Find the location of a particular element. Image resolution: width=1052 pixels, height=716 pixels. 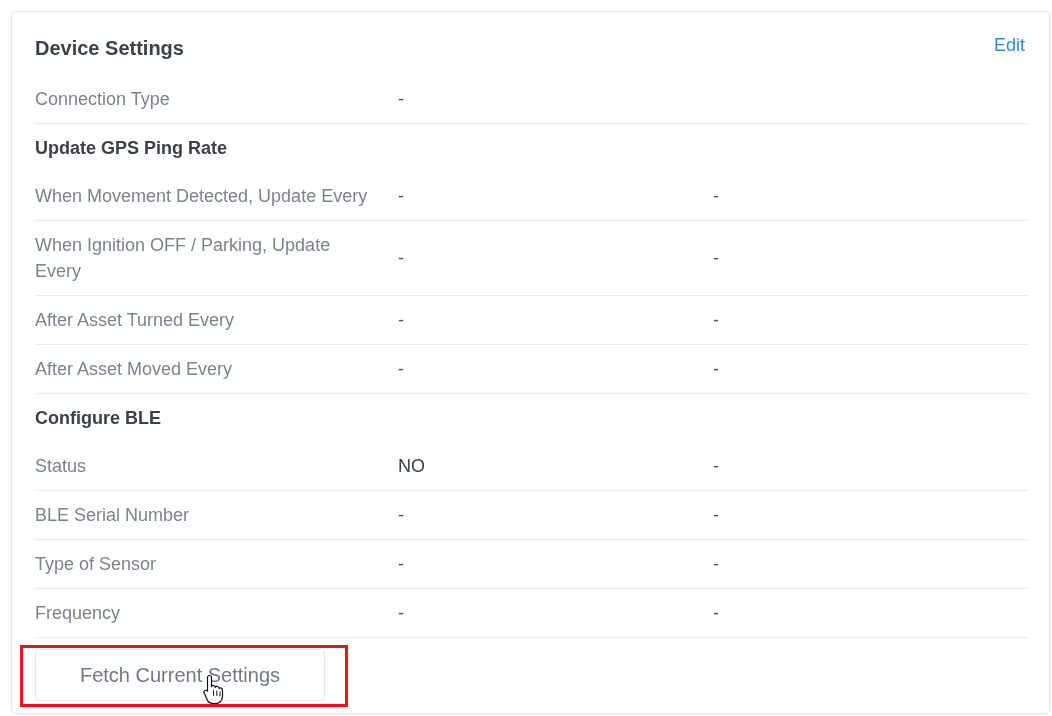

field-label: Type of Sensor is located at coordinates (96, 564).